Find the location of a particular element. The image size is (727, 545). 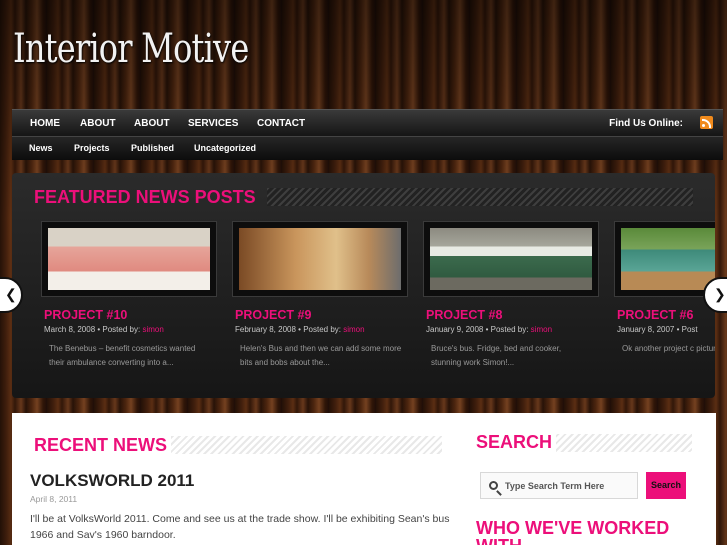

search-title: SEARCH is located at coordinates (514, 442).